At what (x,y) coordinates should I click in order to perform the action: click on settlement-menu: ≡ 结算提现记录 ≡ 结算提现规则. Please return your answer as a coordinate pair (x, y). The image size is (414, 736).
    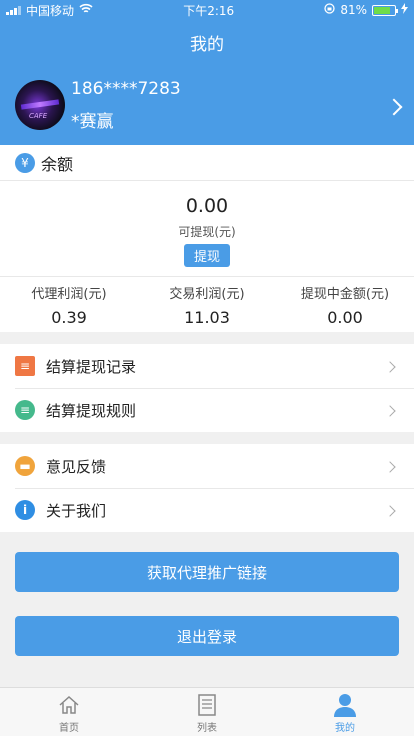
    Looking at the image, I should click on (207, 388).